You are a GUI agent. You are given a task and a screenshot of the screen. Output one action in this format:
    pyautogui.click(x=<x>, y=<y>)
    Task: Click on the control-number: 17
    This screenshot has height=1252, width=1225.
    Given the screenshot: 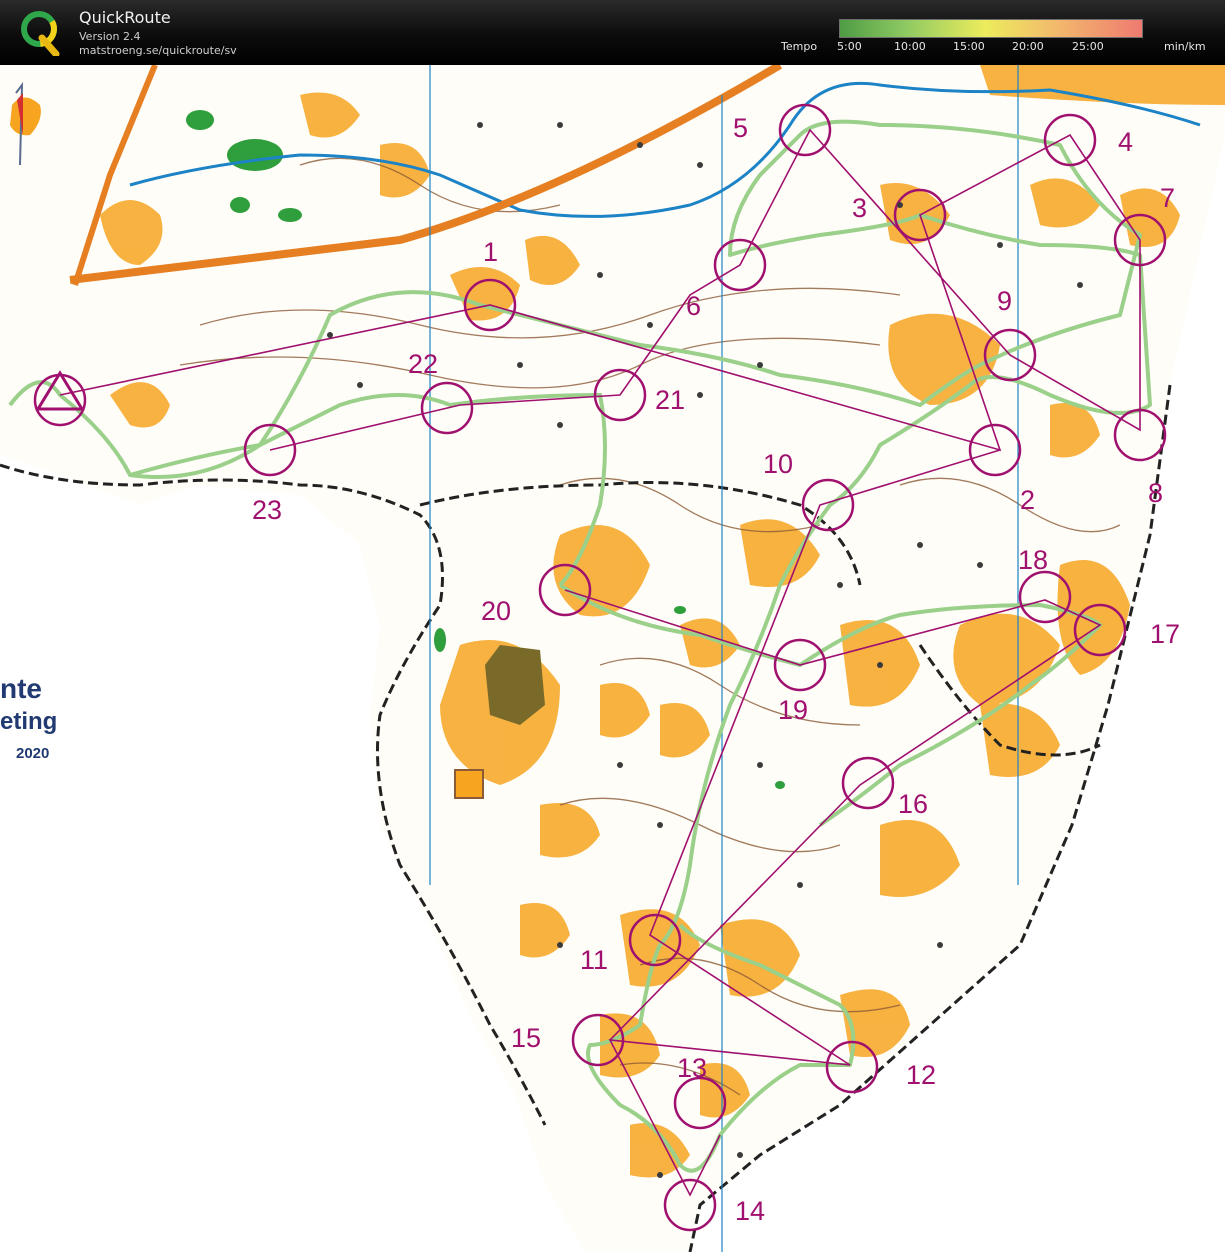 What is the action you would take?
    pyautogui.click(x=1165, y=634)
    